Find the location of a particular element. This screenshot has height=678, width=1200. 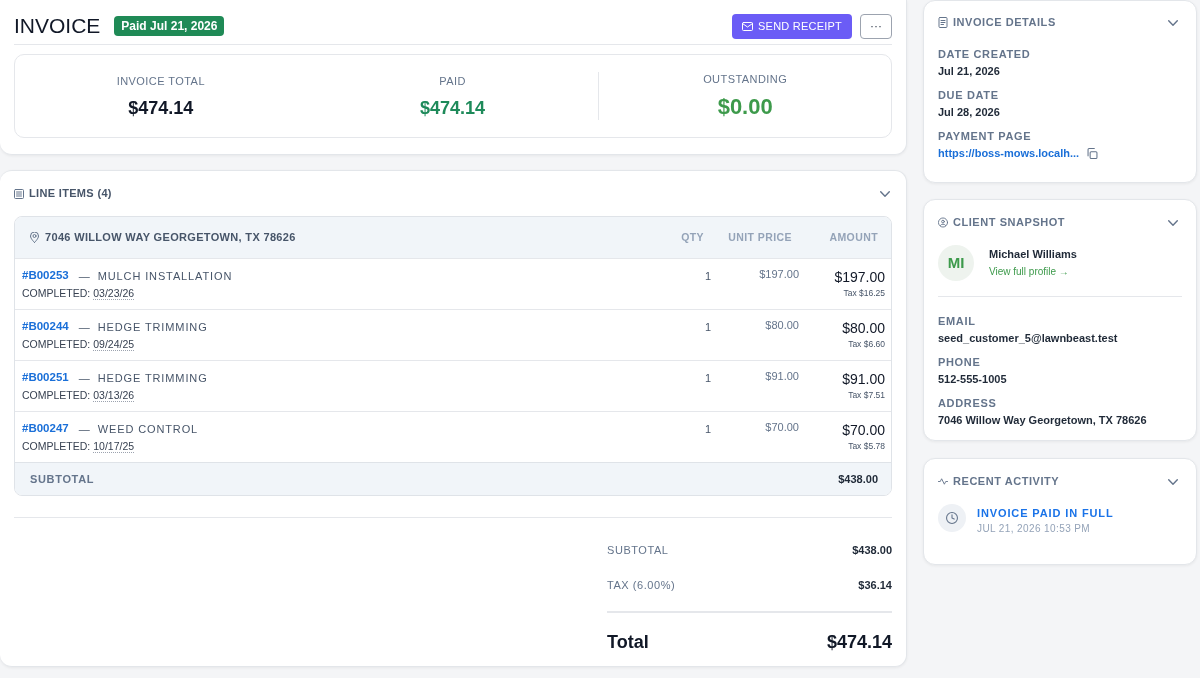

map-pin-icon is located at coordinates (34, 237).